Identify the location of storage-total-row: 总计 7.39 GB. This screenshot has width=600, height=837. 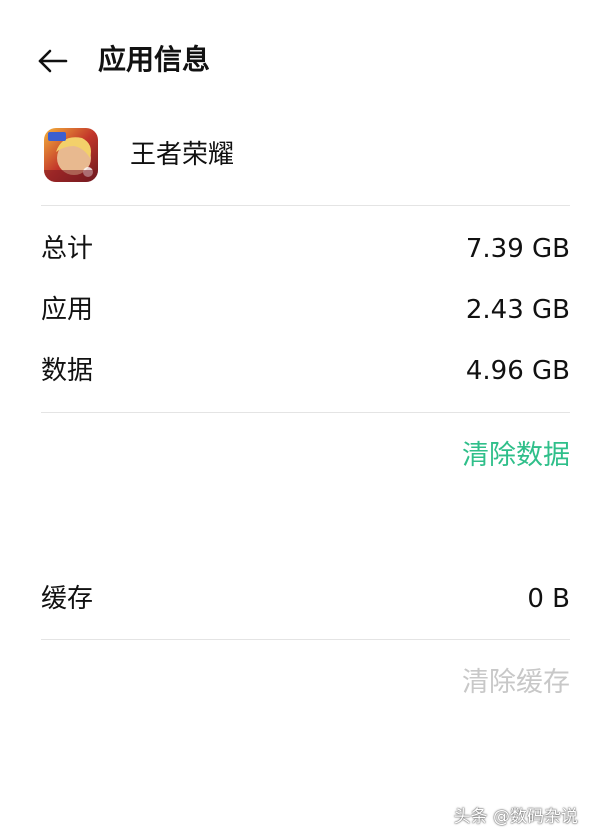
(305, 249).